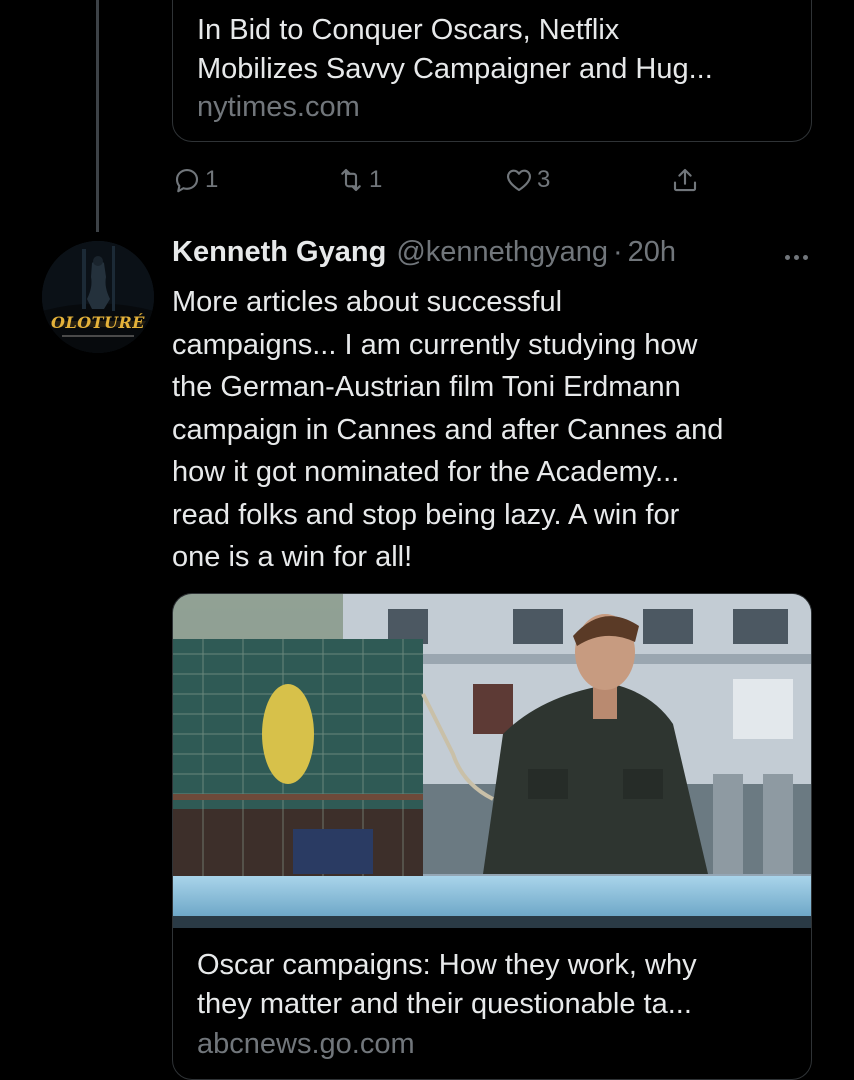 Image resolution: width=854 pixels, height=1080 pixels. What do you see at coordinates (452, 180) in the screenshot?
I see `tweet-actions-bar: 1 1 3` at bounding box center [452, 180].